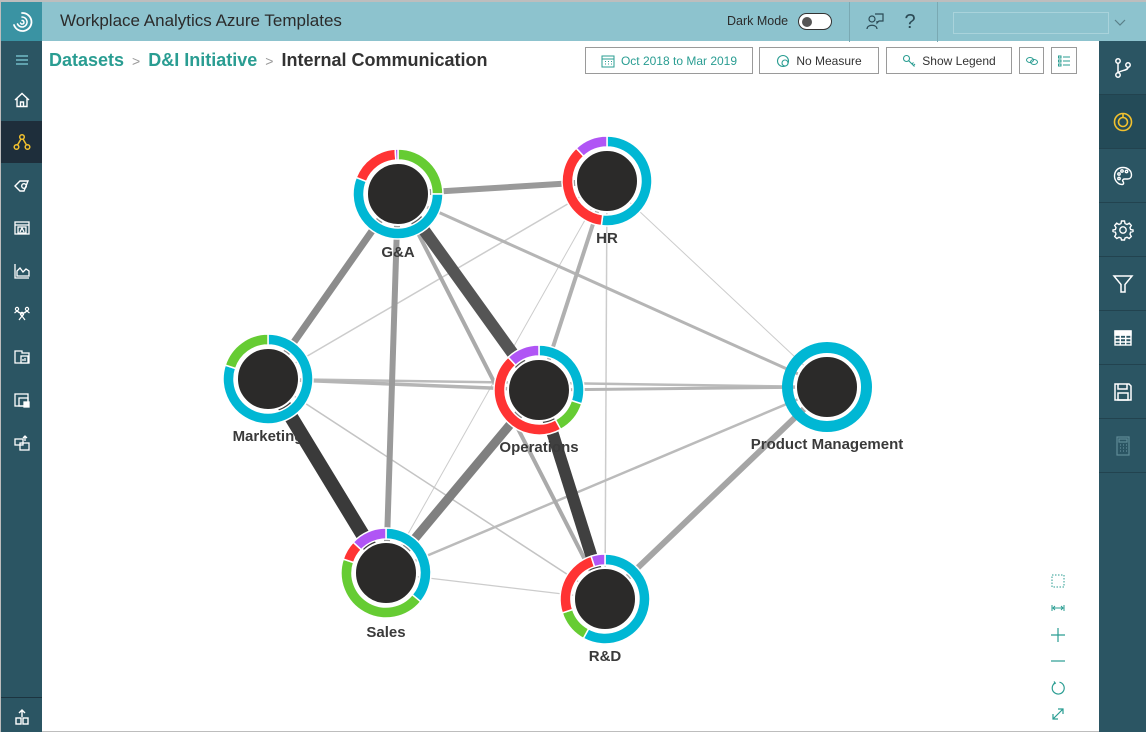  What do you see at coordinates (783, 60) in the screenshot?
I see `measure-icon` at bounding box center [783, 60].